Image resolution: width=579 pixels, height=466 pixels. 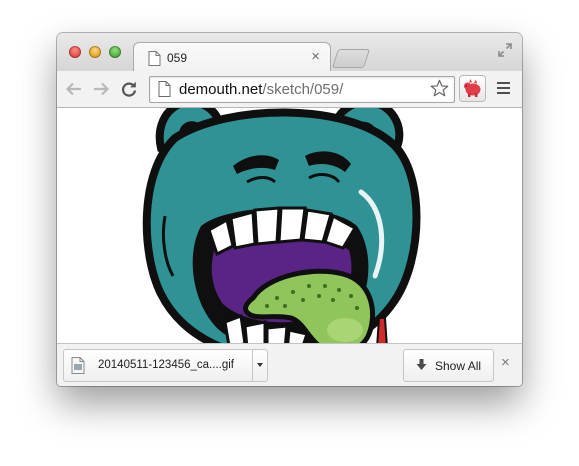 What do you see at coordinates (505, 363) in the screenshot?
I see `close-shelf-icon: ×` at bounding box center [505, 363].